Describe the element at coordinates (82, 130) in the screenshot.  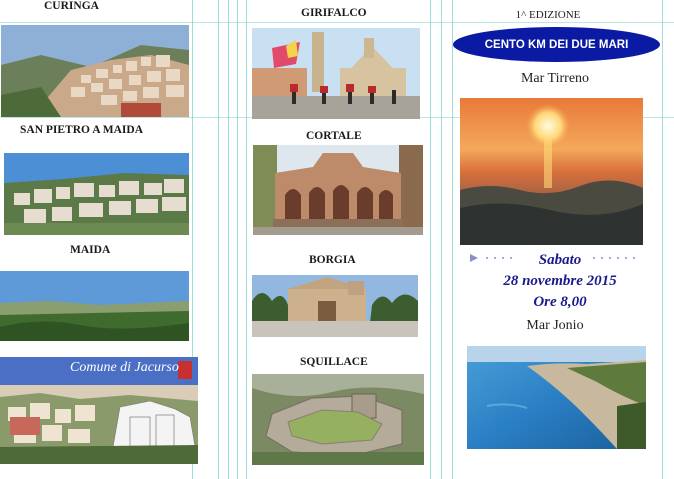
I see `town-label-san-pietro: SAN PIETRO A MAIDA` at that location.